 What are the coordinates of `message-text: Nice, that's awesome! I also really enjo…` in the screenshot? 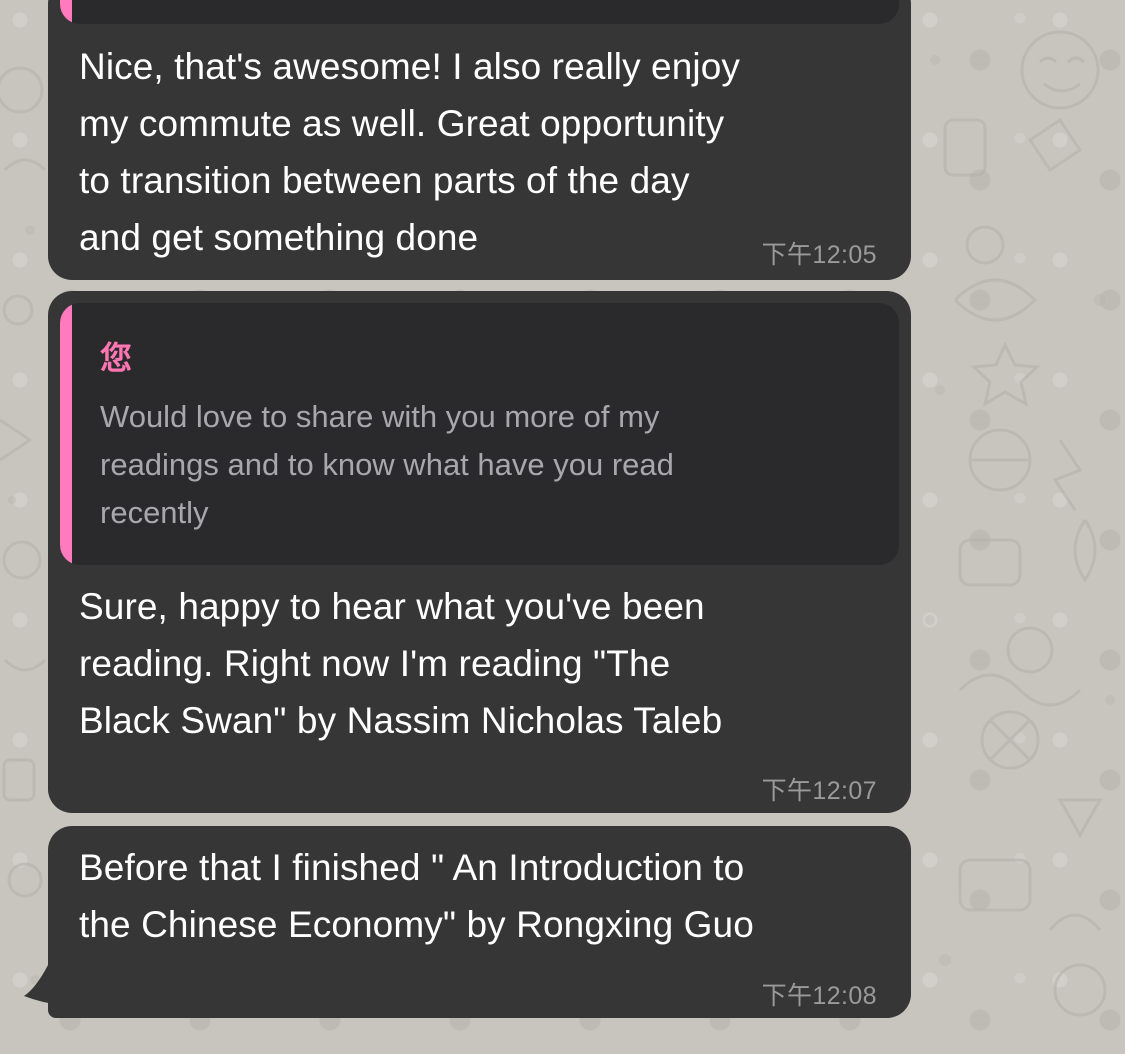 It's located at (410, 152).